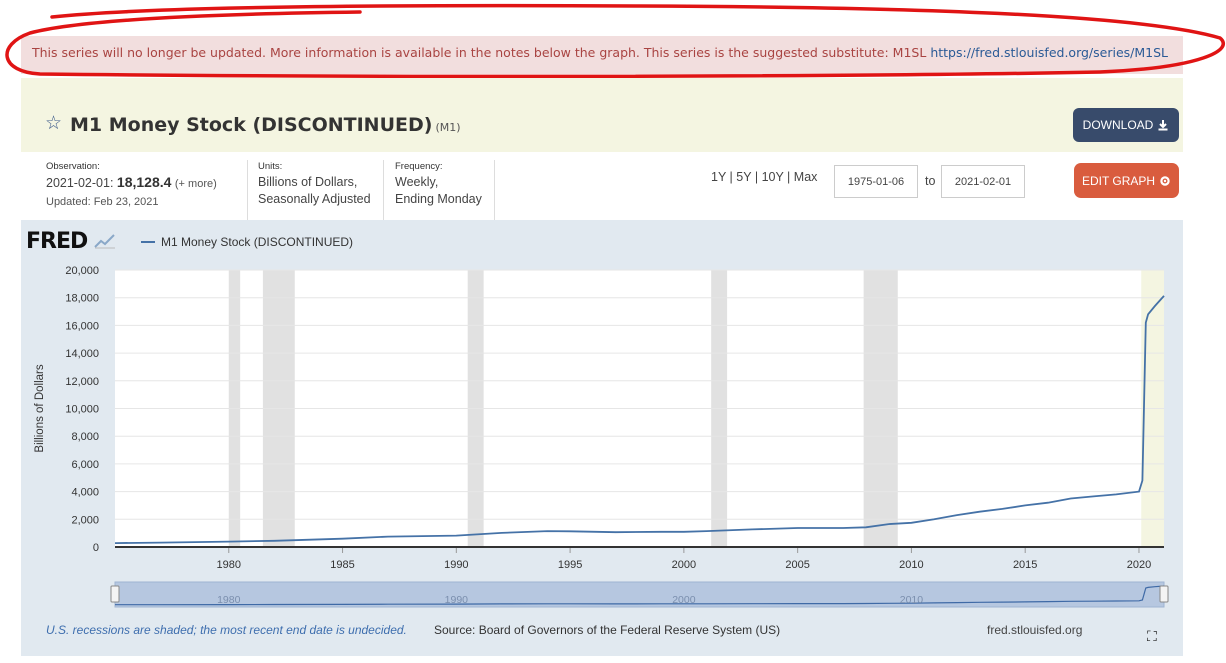  What do you see at coordinates (912, 600) in the screenshot?
I see `navigator-label: 2010` at bounding box center [912, 600].